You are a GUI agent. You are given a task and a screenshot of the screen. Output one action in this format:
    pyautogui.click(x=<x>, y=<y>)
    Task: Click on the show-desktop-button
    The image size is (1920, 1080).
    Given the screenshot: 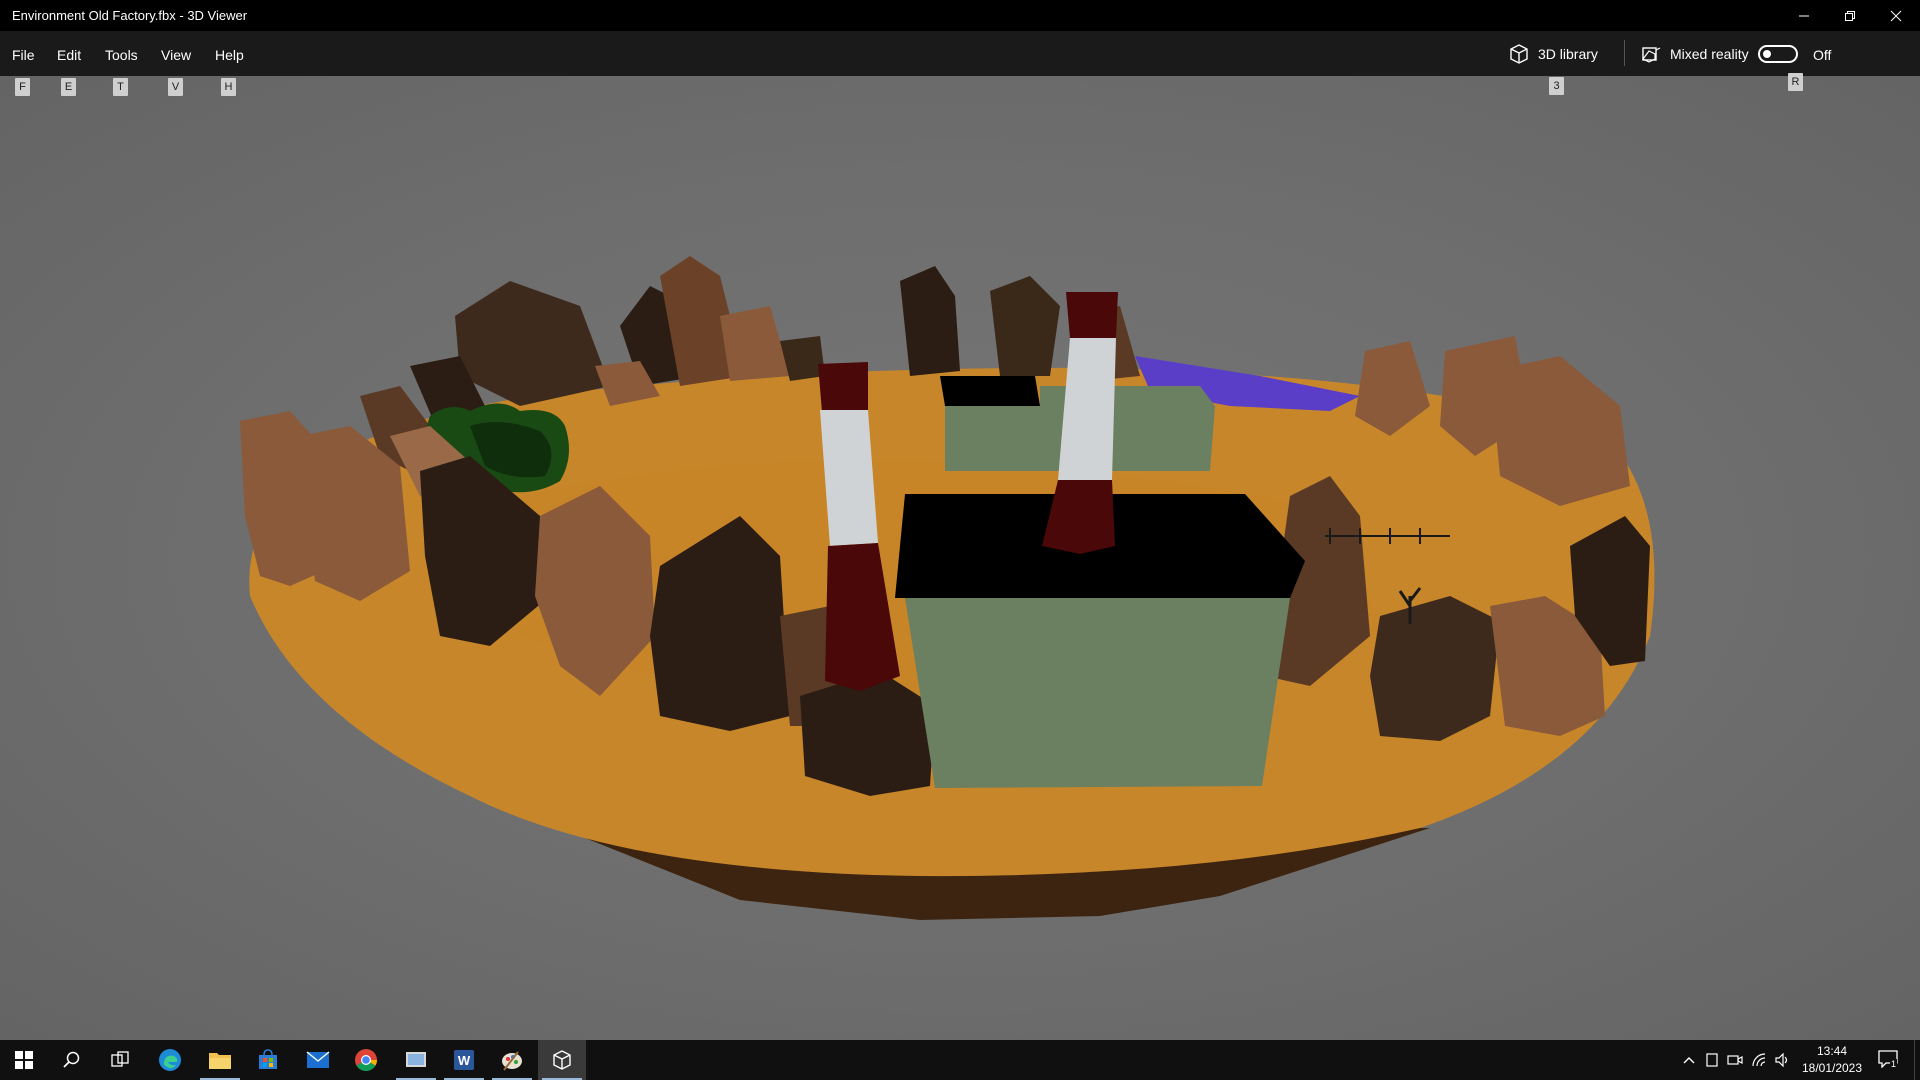 What is the action you would take?
    pyautogui.click(x=1917, y=1060)
    